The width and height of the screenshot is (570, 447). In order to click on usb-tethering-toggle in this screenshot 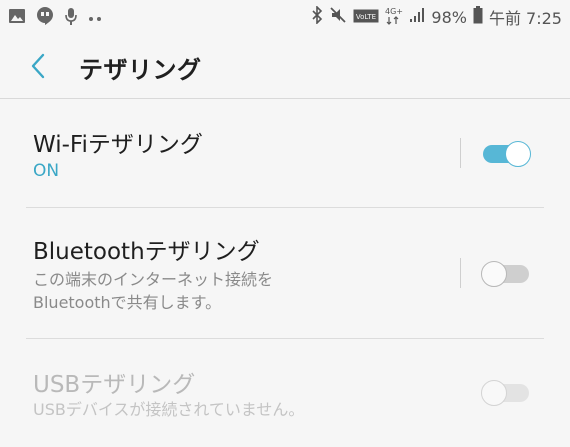, I will do `click(507, 392)`.